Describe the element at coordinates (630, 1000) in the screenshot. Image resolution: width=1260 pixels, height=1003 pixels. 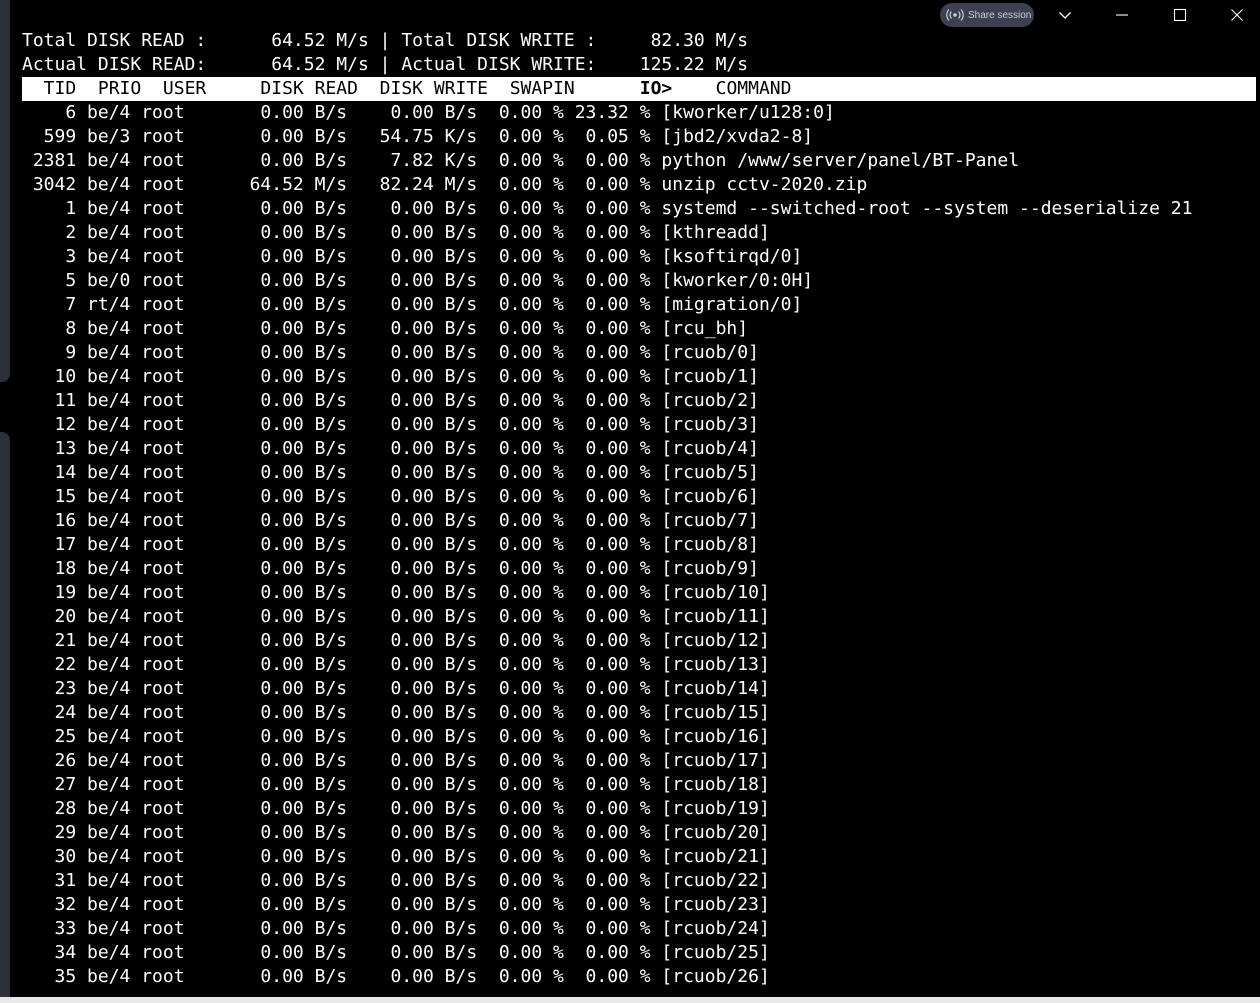
I see `taskbar-strip` at that location.